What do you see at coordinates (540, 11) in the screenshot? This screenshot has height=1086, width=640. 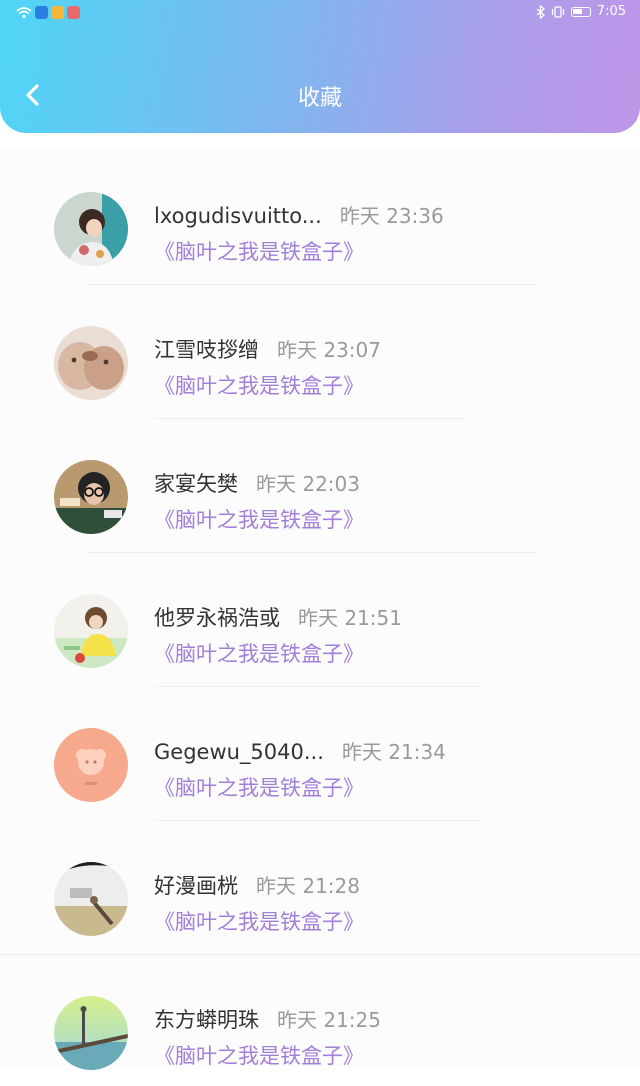 I see `bluetooth-icon` at bounding box center [540, 11].